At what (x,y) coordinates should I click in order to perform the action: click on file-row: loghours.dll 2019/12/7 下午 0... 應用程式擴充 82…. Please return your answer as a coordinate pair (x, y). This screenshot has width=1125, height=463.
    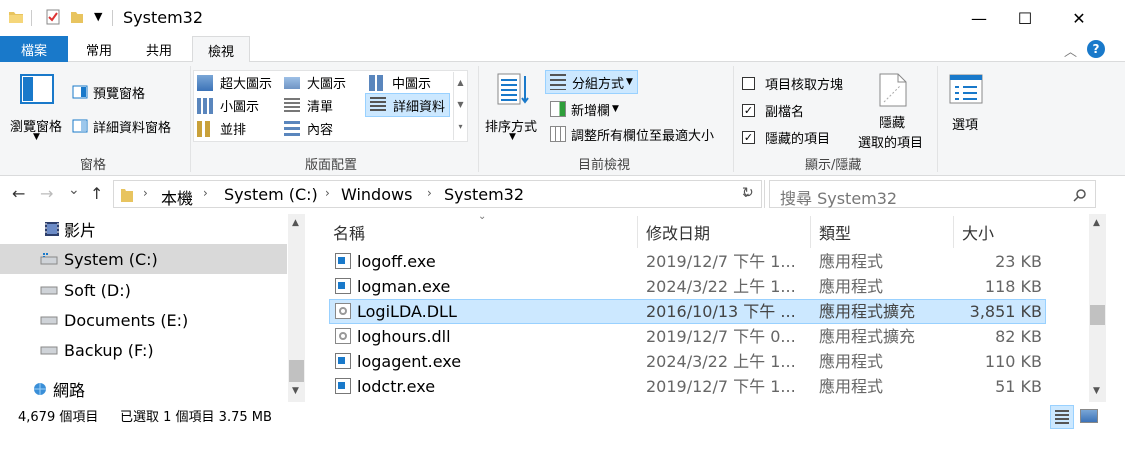
    Looking at the image, I should click on (687, 336).